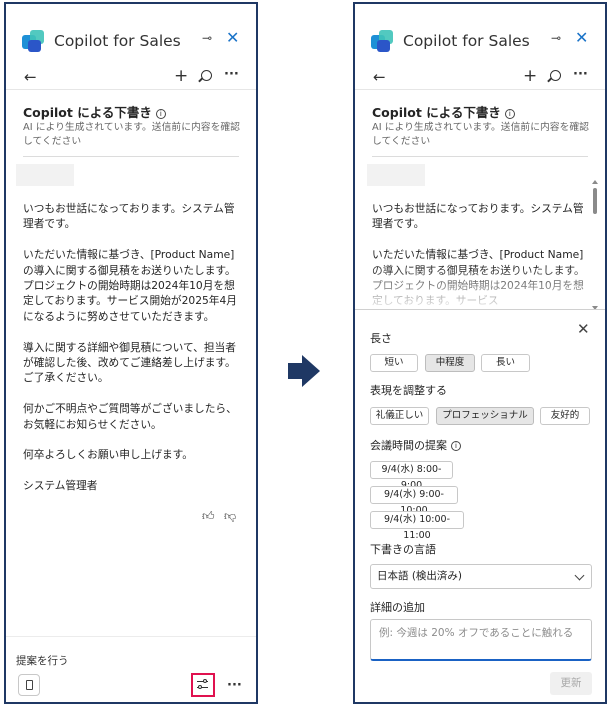 Image resolution: width=607 pixels, height=708 pixels. What do you see at coordinates (595, 201) in the screenshot?
I see `scrollbar-thumb` at bounding box center [595, 201].